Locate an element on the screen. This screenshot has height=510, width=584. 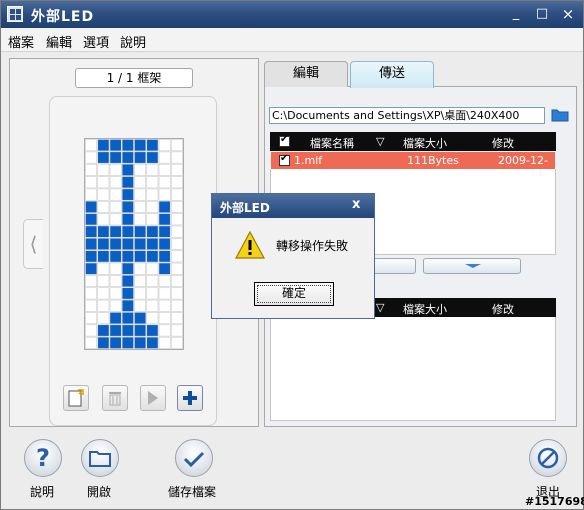
open-button is located at coordinates (100, 458).